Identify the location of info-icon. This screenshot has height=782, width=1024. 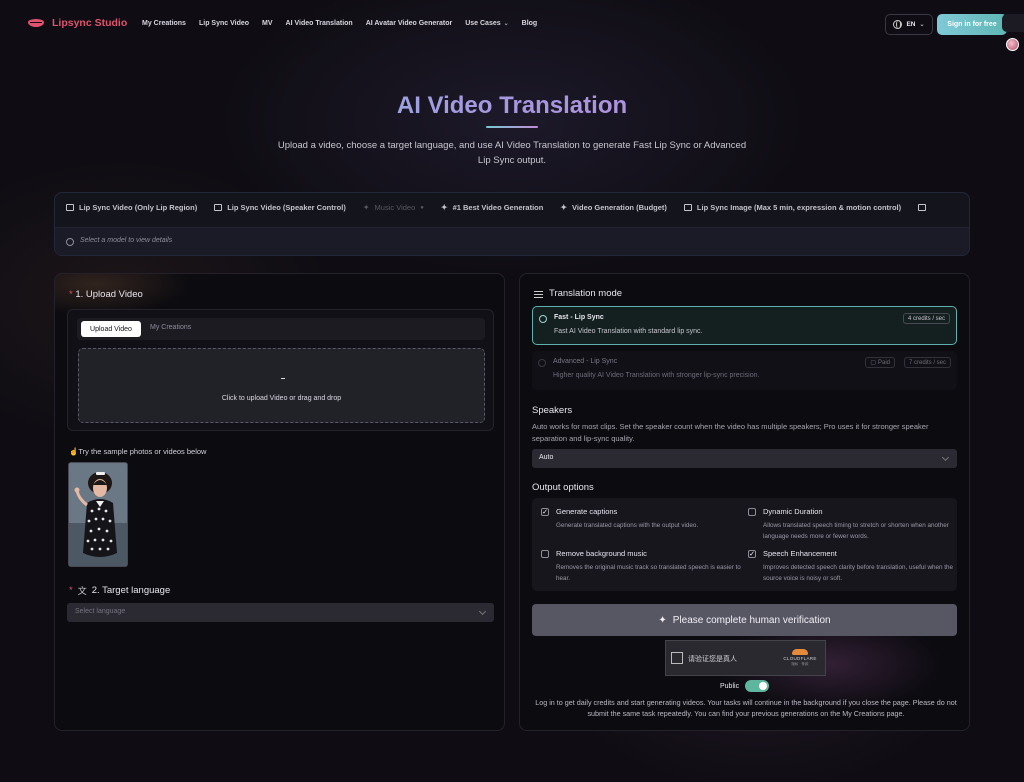
(70, 242).